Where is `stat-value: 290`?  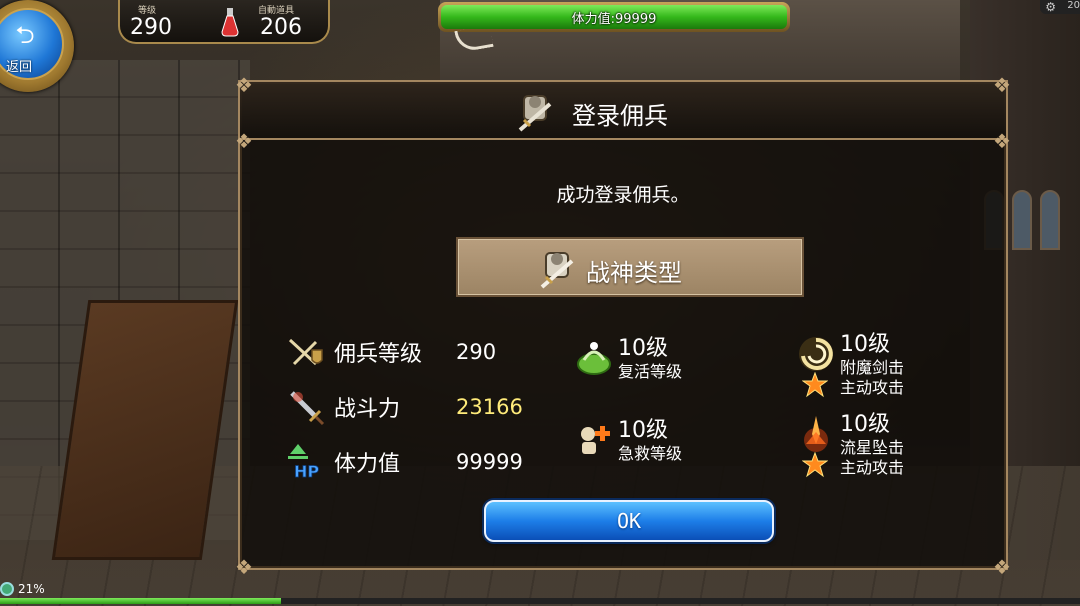 stat-value: 290 is located at coordinates (476, 352).